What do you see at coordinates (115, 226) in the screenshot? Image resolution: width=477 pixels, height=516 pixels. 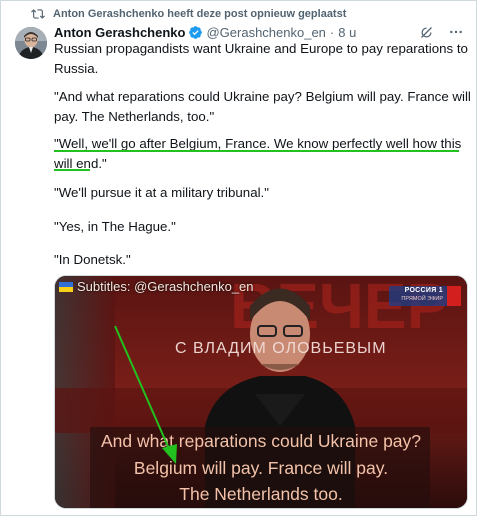 I see `tweet-paragraph: "Yes, in The Hague."` at bounding box center [115, 226].